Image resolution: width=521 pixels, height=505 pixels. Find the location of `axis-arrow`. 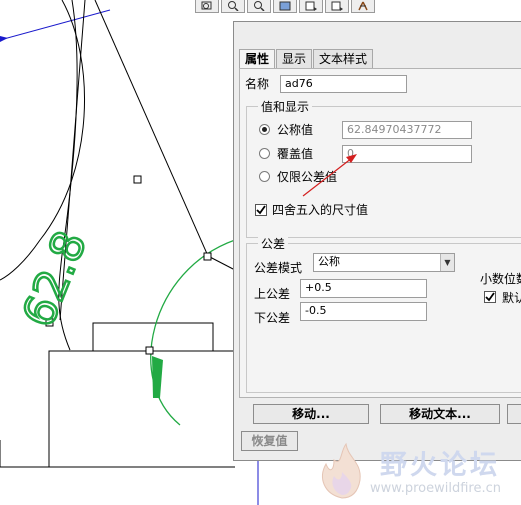

axis-arrow is located at coordinates (4, 39).